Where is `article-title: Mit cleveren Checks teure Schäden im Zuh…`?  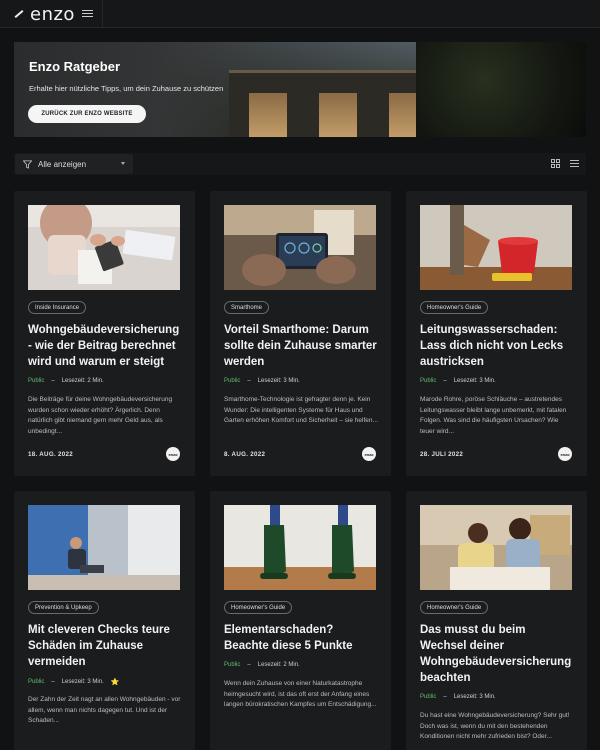 article-title: Mit cleveren Checks teure Schäden im Zuh… is located at coordinates (105, 646).